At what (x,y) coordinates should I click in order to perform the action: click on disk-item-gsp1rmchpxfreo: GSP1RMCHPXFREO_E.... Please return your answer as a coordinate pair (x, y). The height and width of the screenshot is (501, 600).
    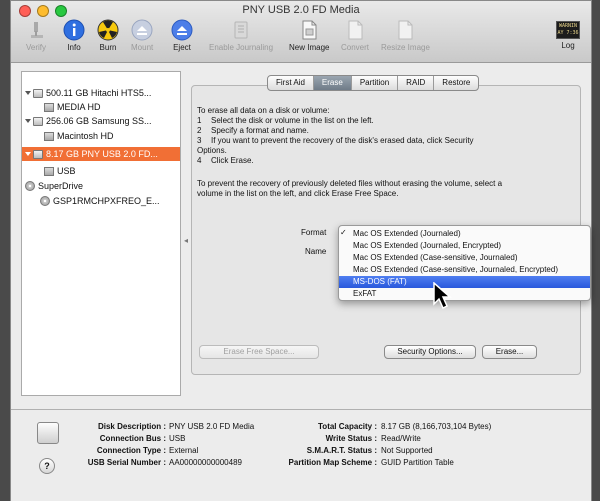
    Looking at the image, I should click on (109, 201).